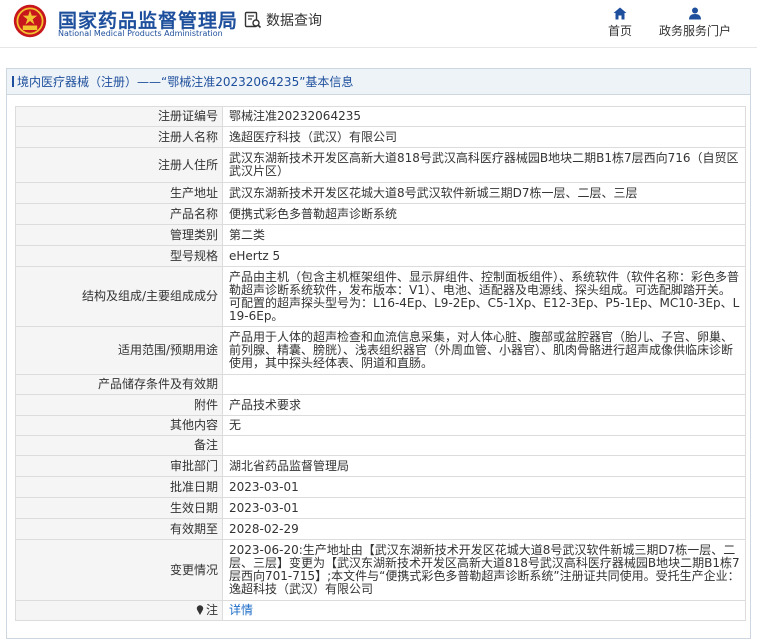  Describe the element at coordinates (119, 508) in the screenshot. I see `field-label: 生效日期` at that location.